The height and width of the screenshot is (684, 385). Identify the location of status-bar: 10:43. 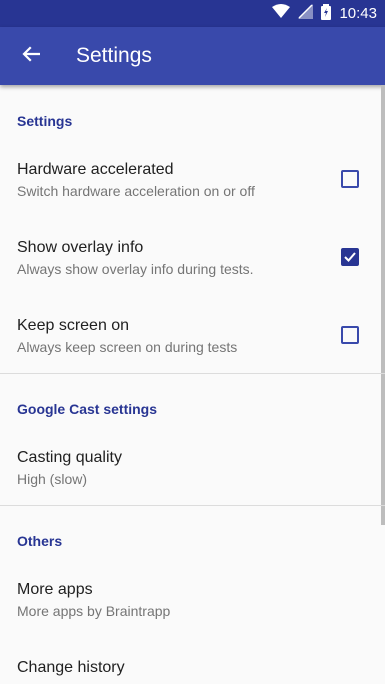
(192, 13).